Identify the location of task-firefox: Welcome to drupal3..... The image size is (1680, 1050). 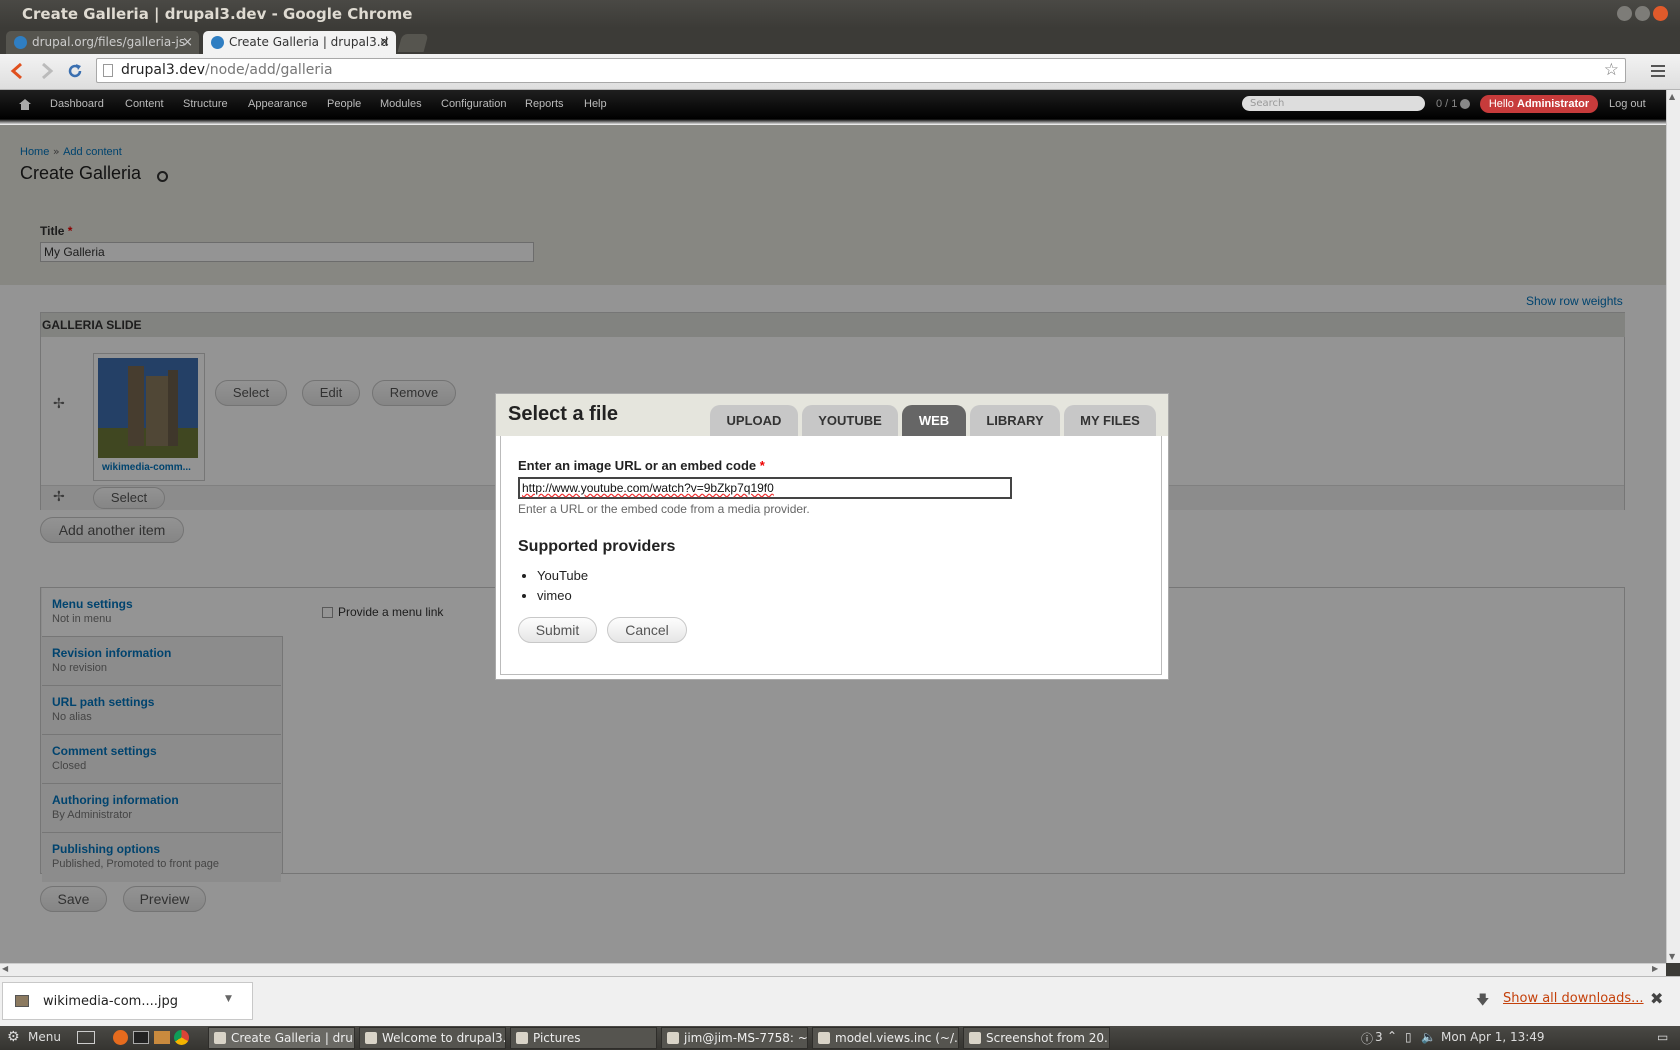
(432, 1038).